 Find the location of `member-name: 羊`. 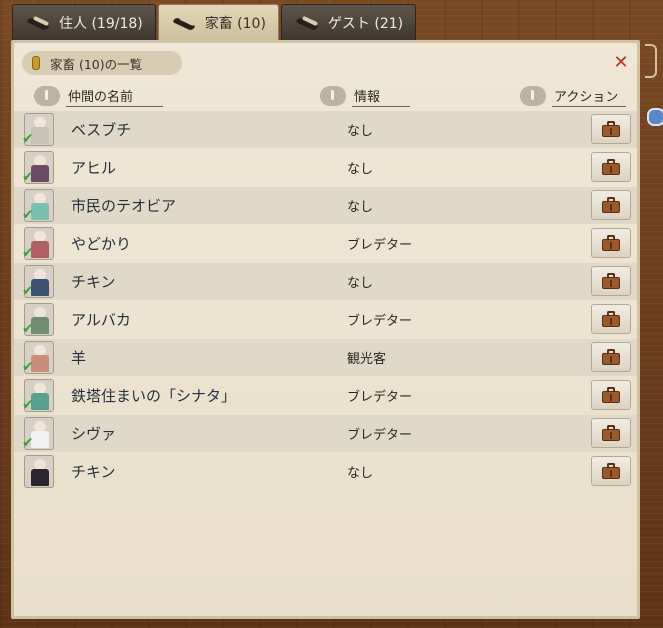

member-name: 羊 is located at coordinates (78, 357).